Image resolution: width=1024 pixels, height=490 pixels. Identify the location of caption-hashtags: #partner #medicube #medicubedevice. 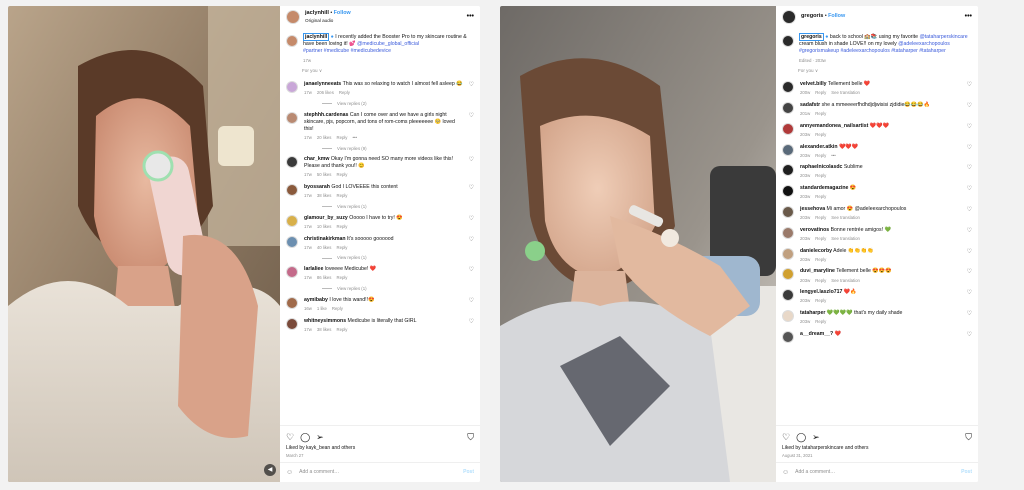
(388, 51).